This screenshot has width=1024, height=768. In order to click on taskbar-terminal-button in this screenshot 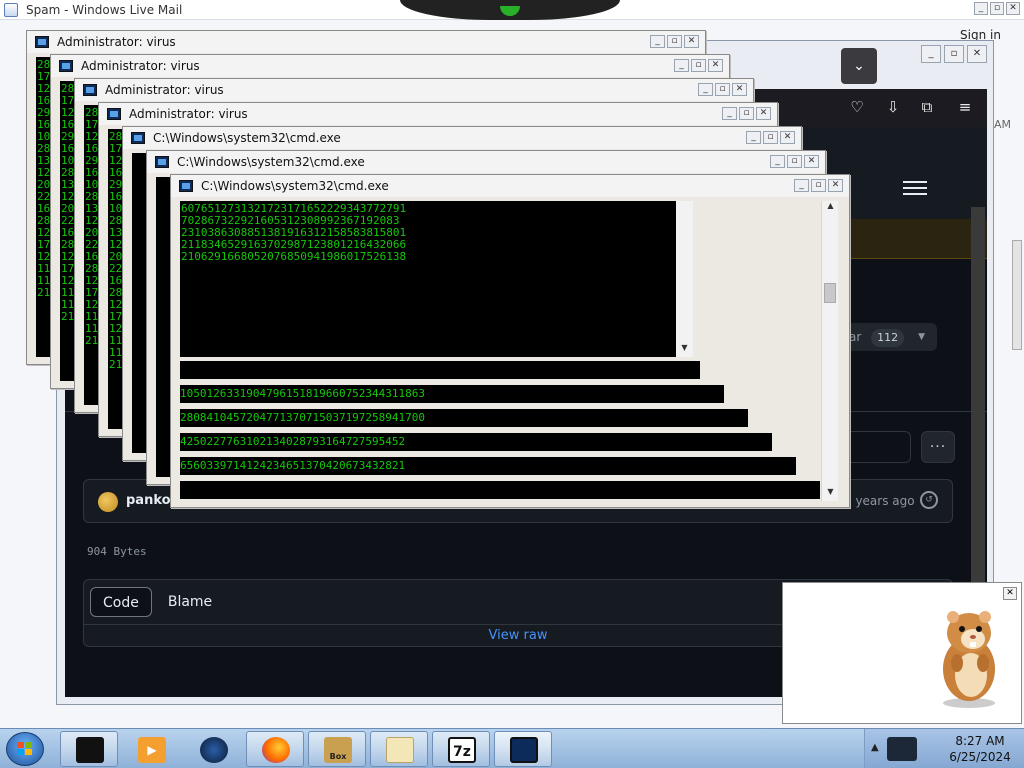, I will do `click(89, 749)`.